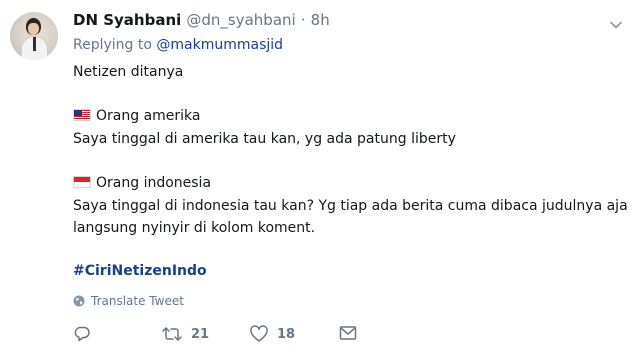  I want to click on translate-tweet-button: Translate Tweet, so click(128, 301).